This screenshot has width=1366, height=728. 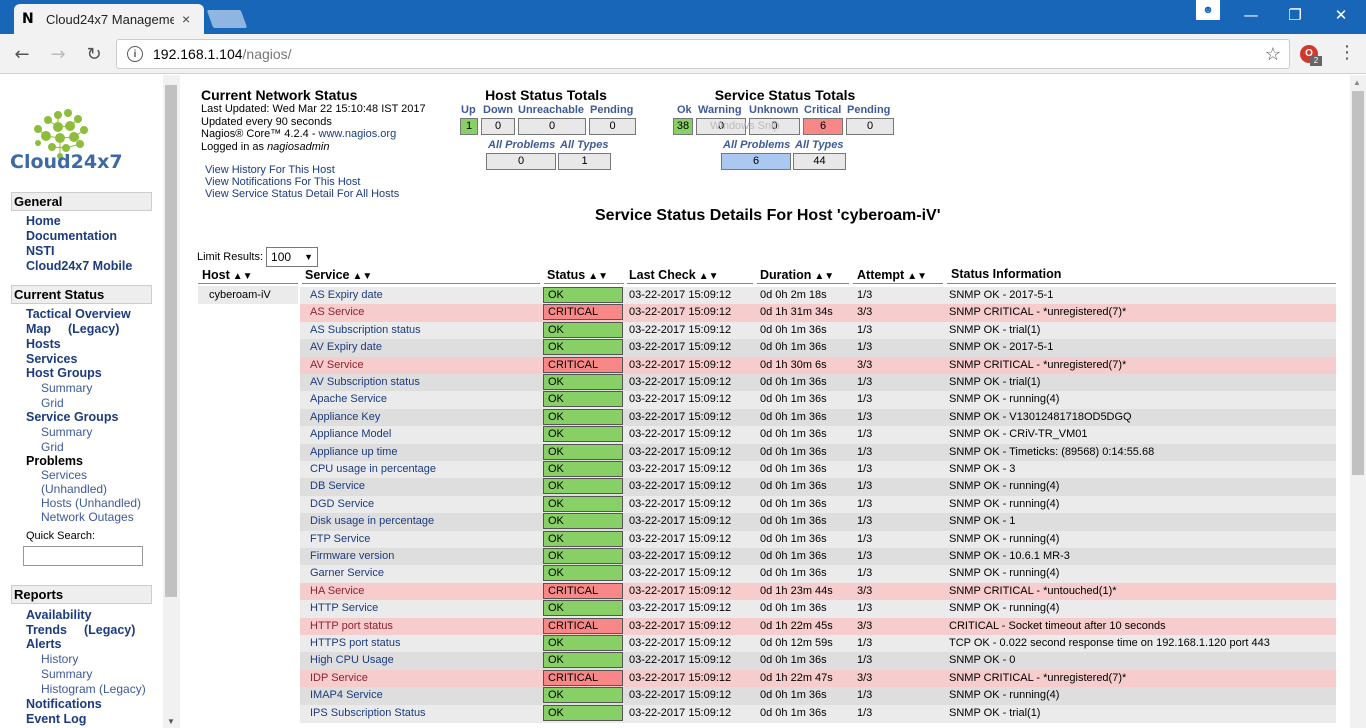 What do you see at coordinates (612, 126) in the screenshot?
I see `host-count-pending: 0` at bounding box center [612, 126].